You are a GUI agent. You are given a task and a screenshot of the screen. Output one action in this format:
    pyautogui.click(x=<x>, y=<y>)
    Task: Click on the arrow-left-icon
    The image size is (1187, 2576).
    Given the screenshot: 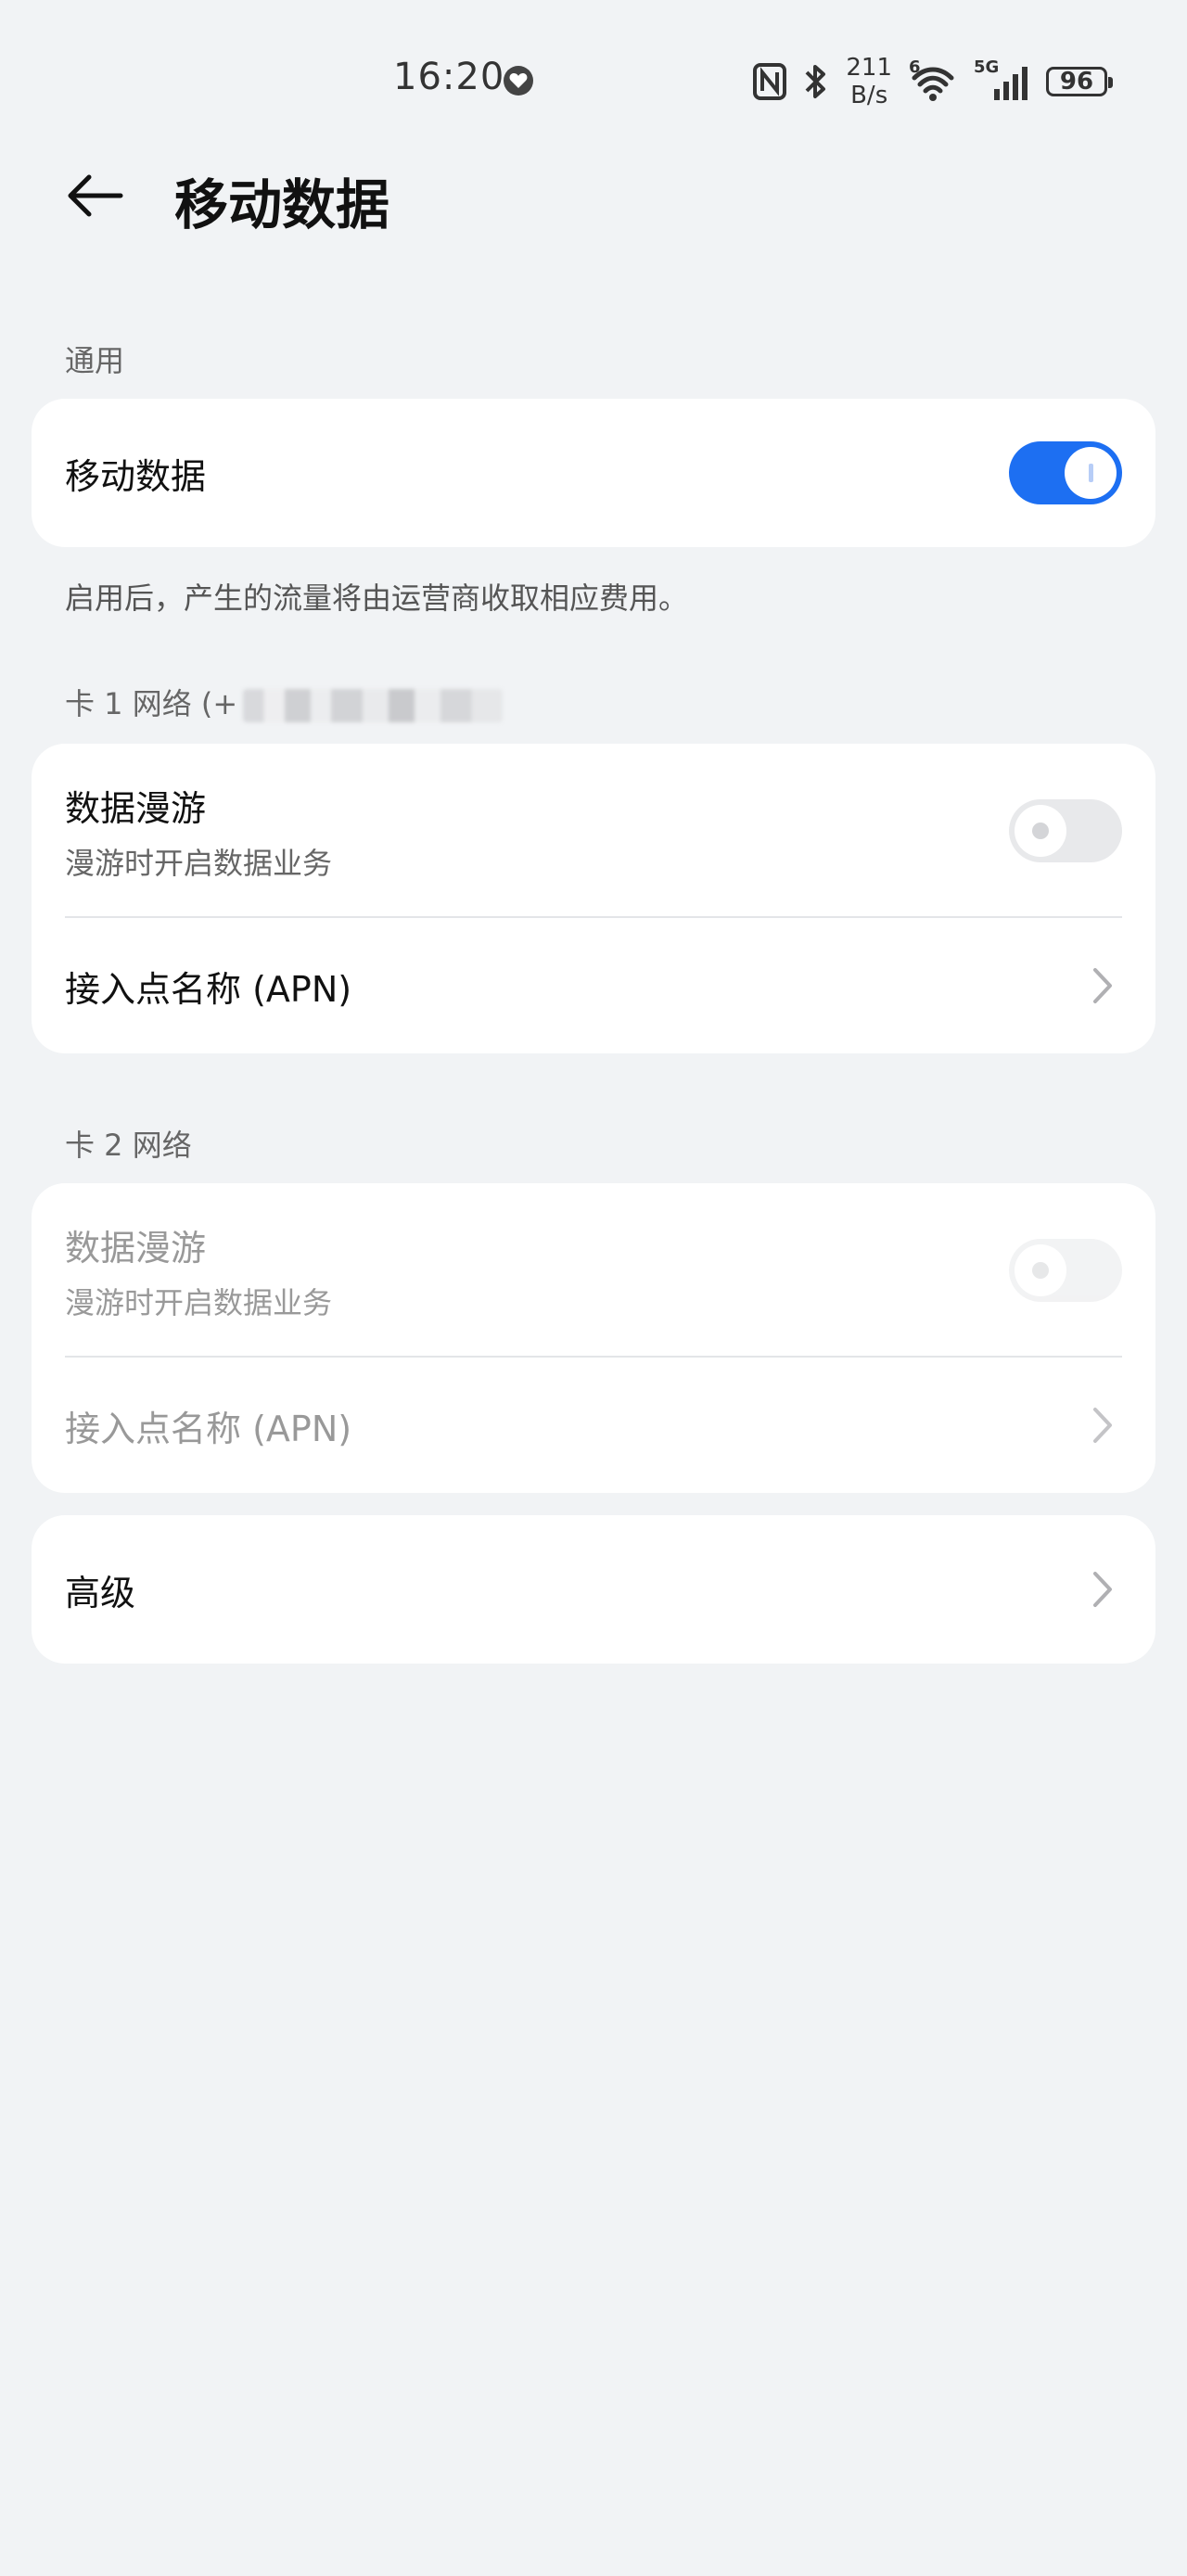 What is the action you would take?
    pyautogui.click(x=95, y=196)
    